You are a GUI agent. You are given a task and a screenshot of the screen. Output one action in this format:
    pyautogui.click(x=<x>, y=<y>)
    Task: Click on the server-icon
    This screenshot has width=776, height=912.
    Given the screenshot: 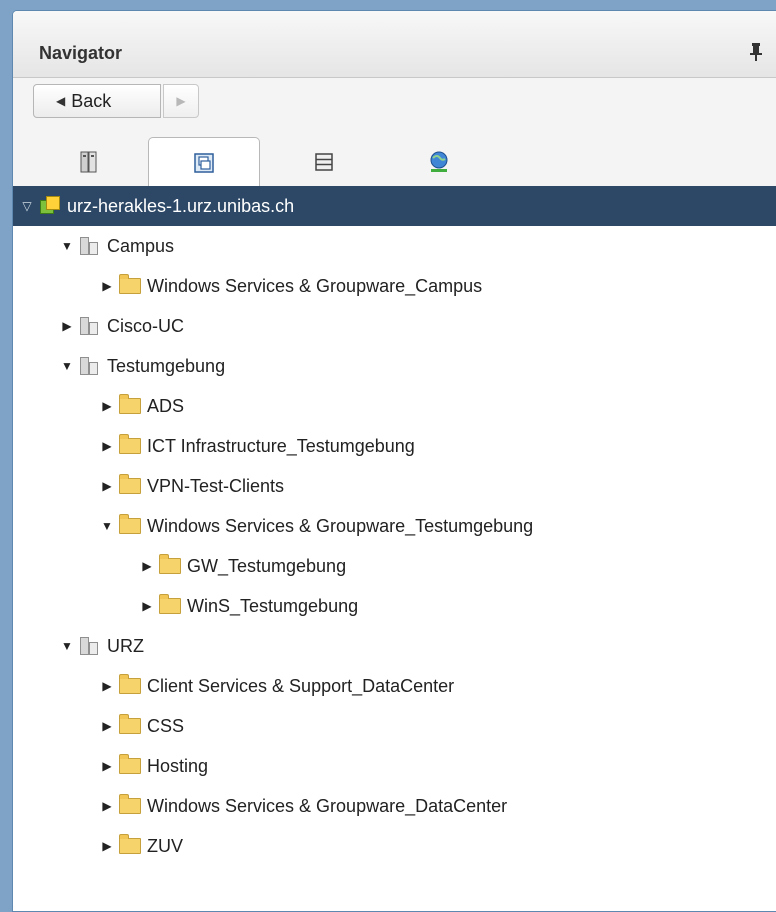 What is the action you would take?
    pyautogui.click(x=88, y=162)
    